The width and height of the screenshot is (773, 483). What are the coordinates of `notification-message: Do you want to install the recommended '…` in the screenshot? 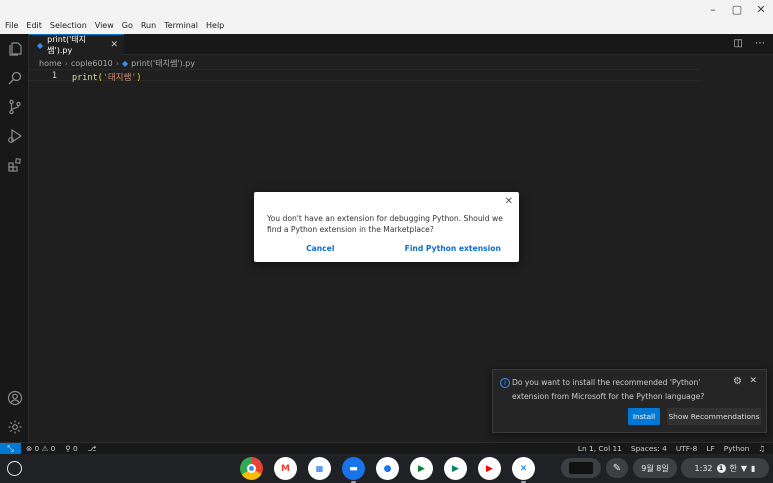 It's located at (608, 389).